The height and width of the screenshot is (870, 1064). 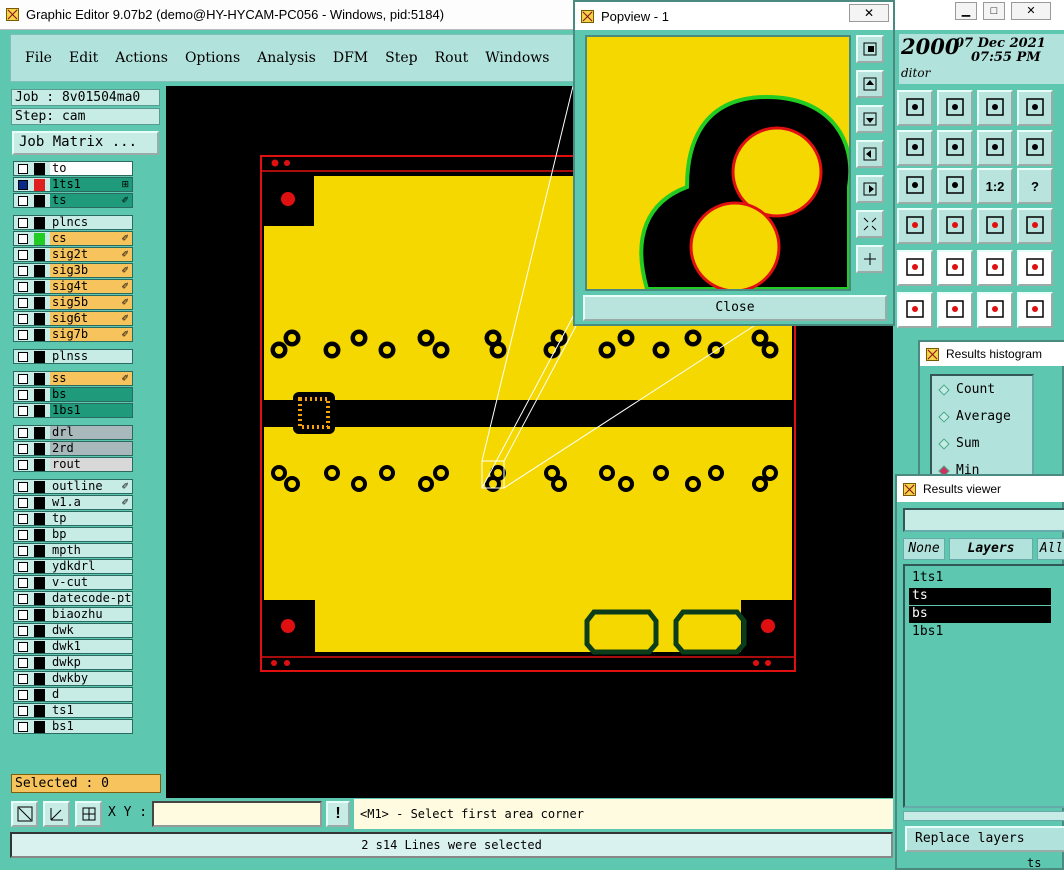 I want to click on layer-name: dwkby, so click(x=91, y=678).